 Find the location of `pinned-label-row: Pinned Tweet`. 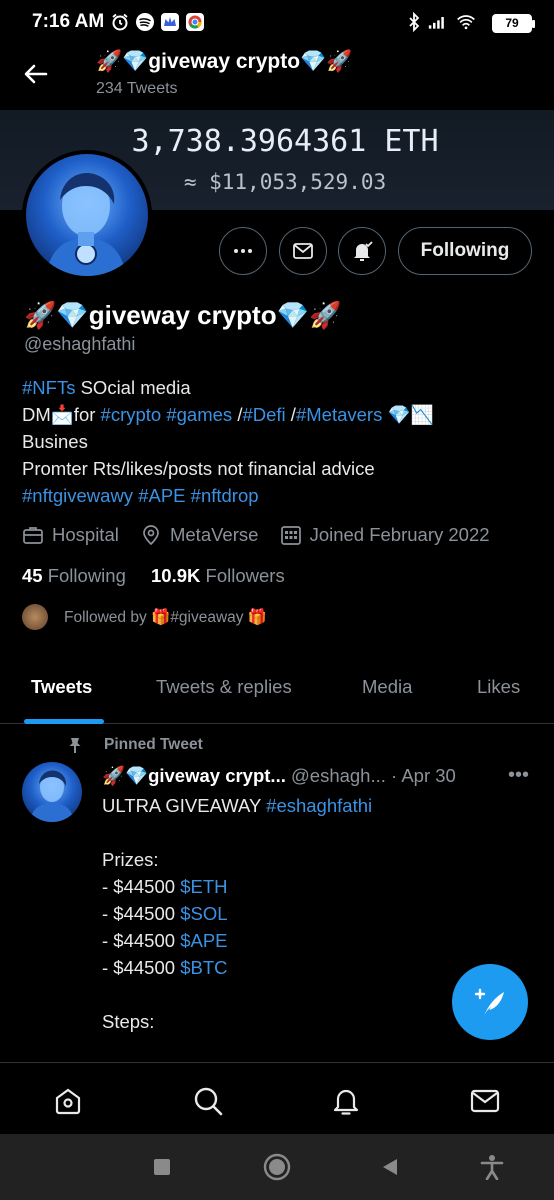

pinned-label-row: Pinned Tweet is located at coordinates (134, 745).